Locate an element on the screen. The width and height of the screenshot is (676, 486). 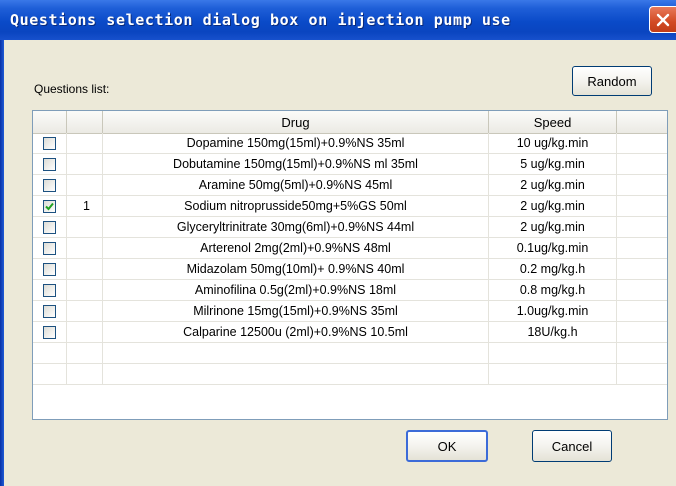
row-number: 1 is located at coordinates (85, 206).